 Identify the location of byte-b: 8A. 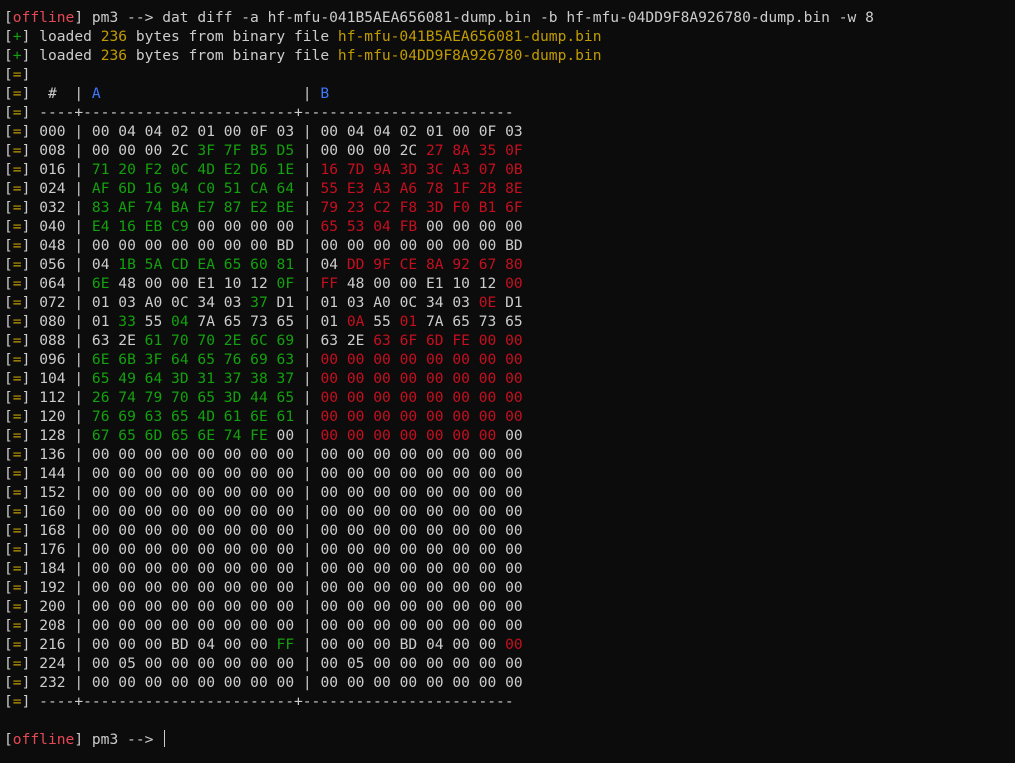
(461, 150).